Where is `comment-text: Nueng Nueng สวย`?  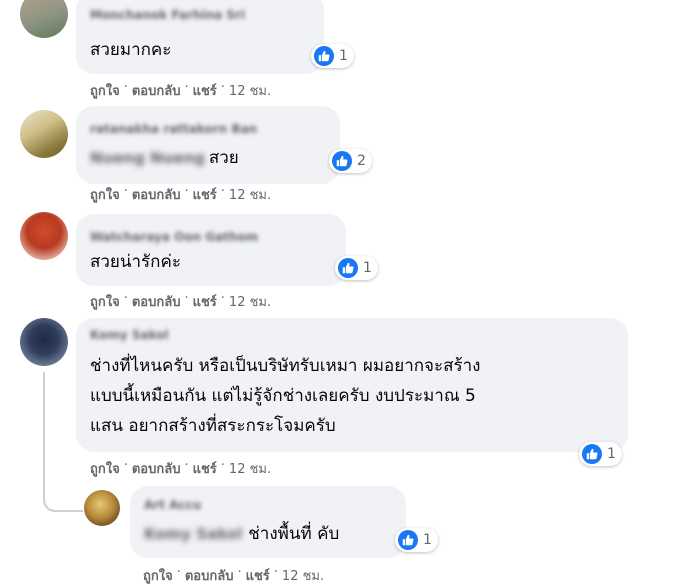
comment-text: Nueng Nueng สวย is located at coordinates (164, 158).